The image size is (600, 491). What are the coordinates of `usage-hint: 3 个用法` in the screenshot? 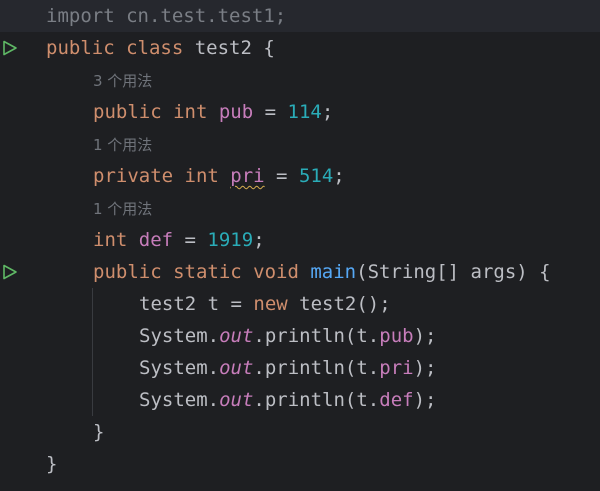 It's located at (122, 81).